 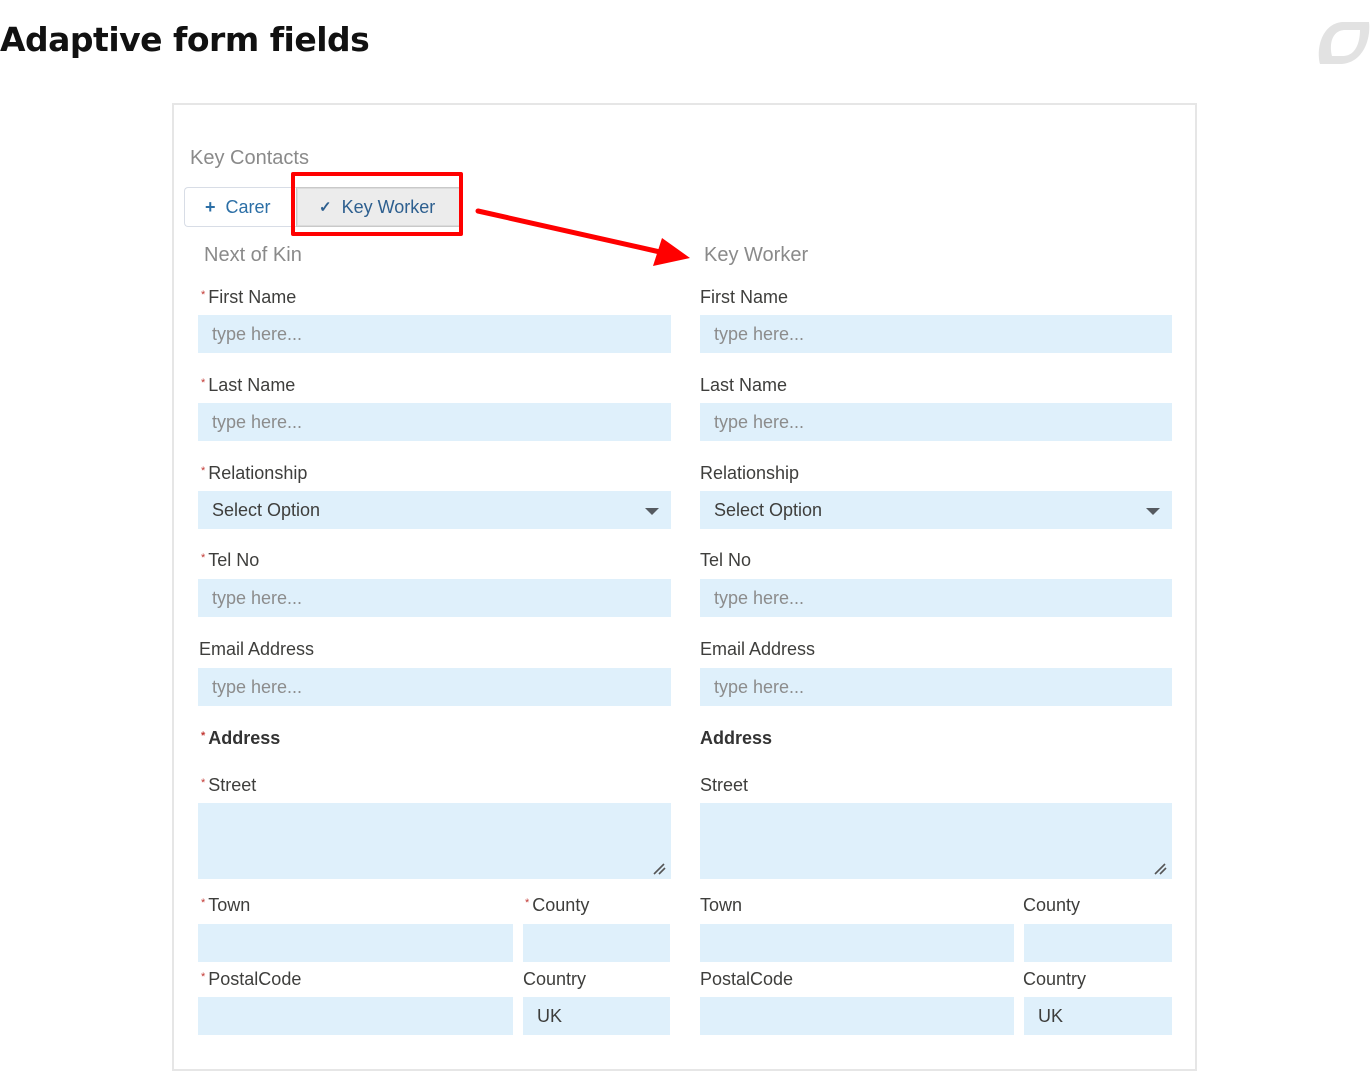 What do you see at coordinates (936, 510) in the screenshot?
I see `select-key-worker-relationship: Select Option` at bounding box center [936, 510].